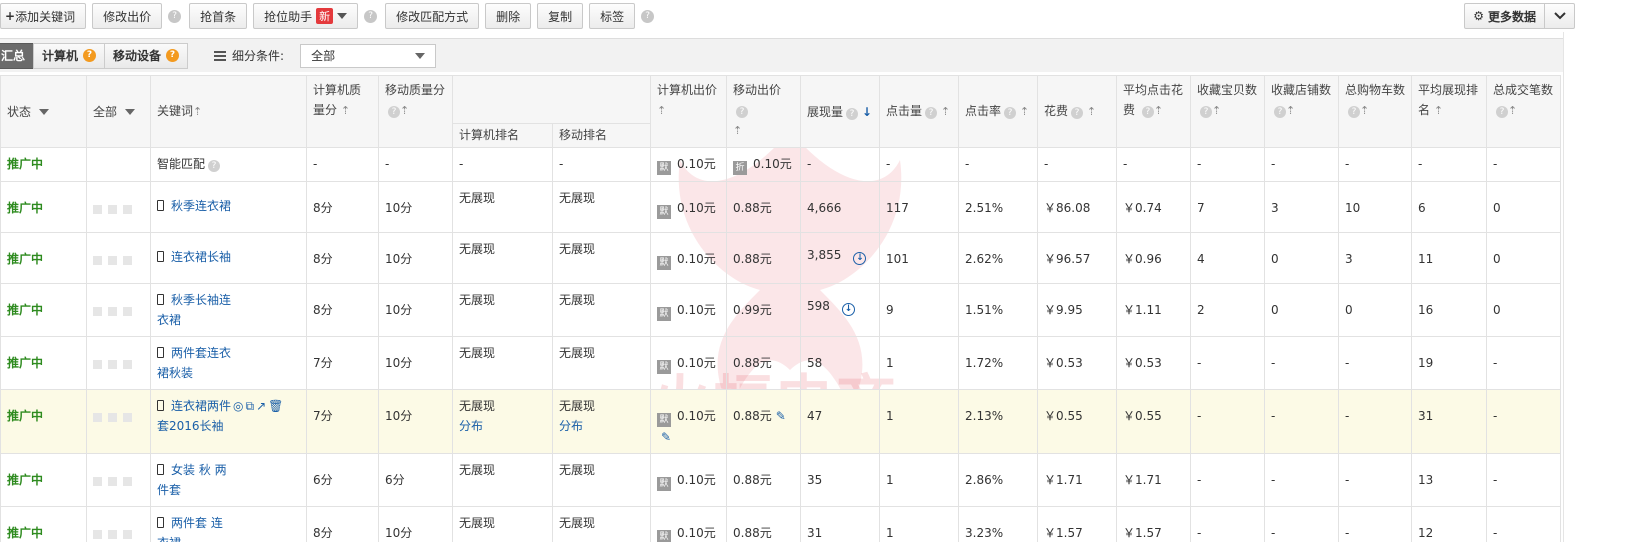 Image resolution: width=1625 pixels, height=542 pixels. Describe the element at coordinates (1301, 111) in the screenshot. I see `col-fav-shop: 收藏店铺数? ⇡` at that location.